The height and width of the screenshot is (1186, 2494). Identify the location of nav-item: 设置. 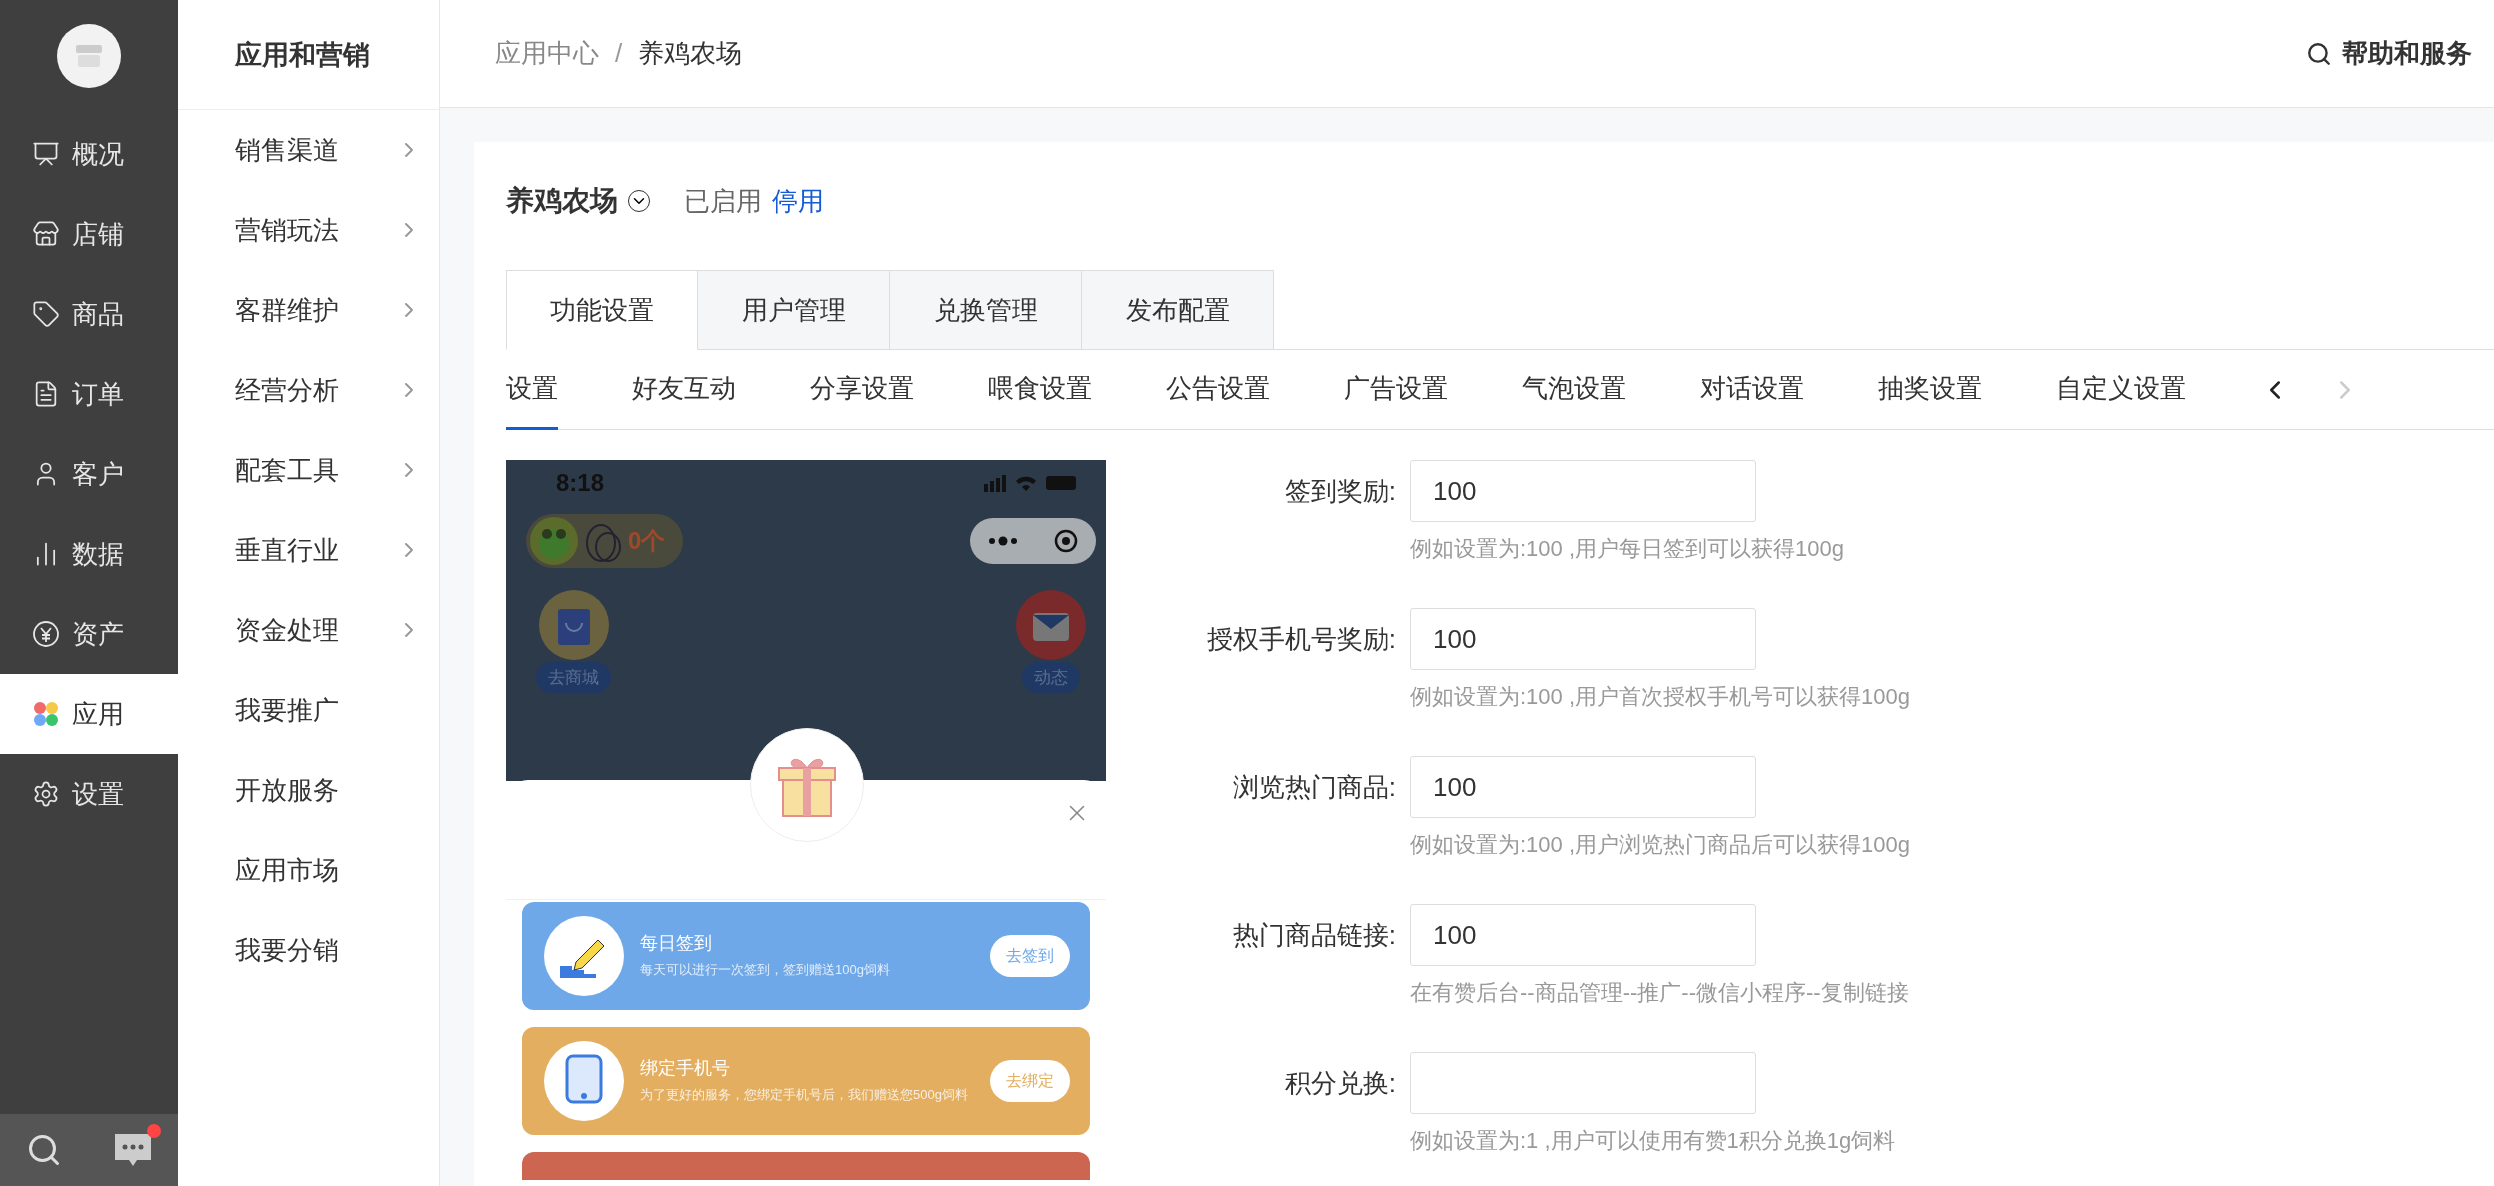
(89, 794).